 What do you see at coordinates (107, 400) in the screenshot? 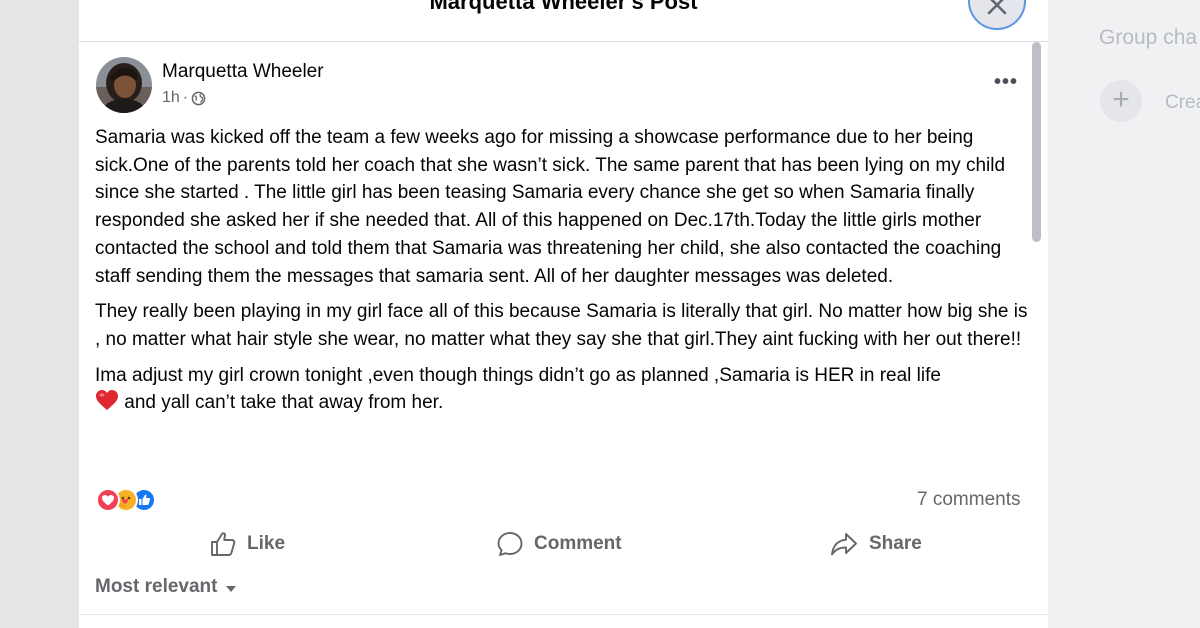
I see `red-heart-icon` at bounding box center [107, 400].